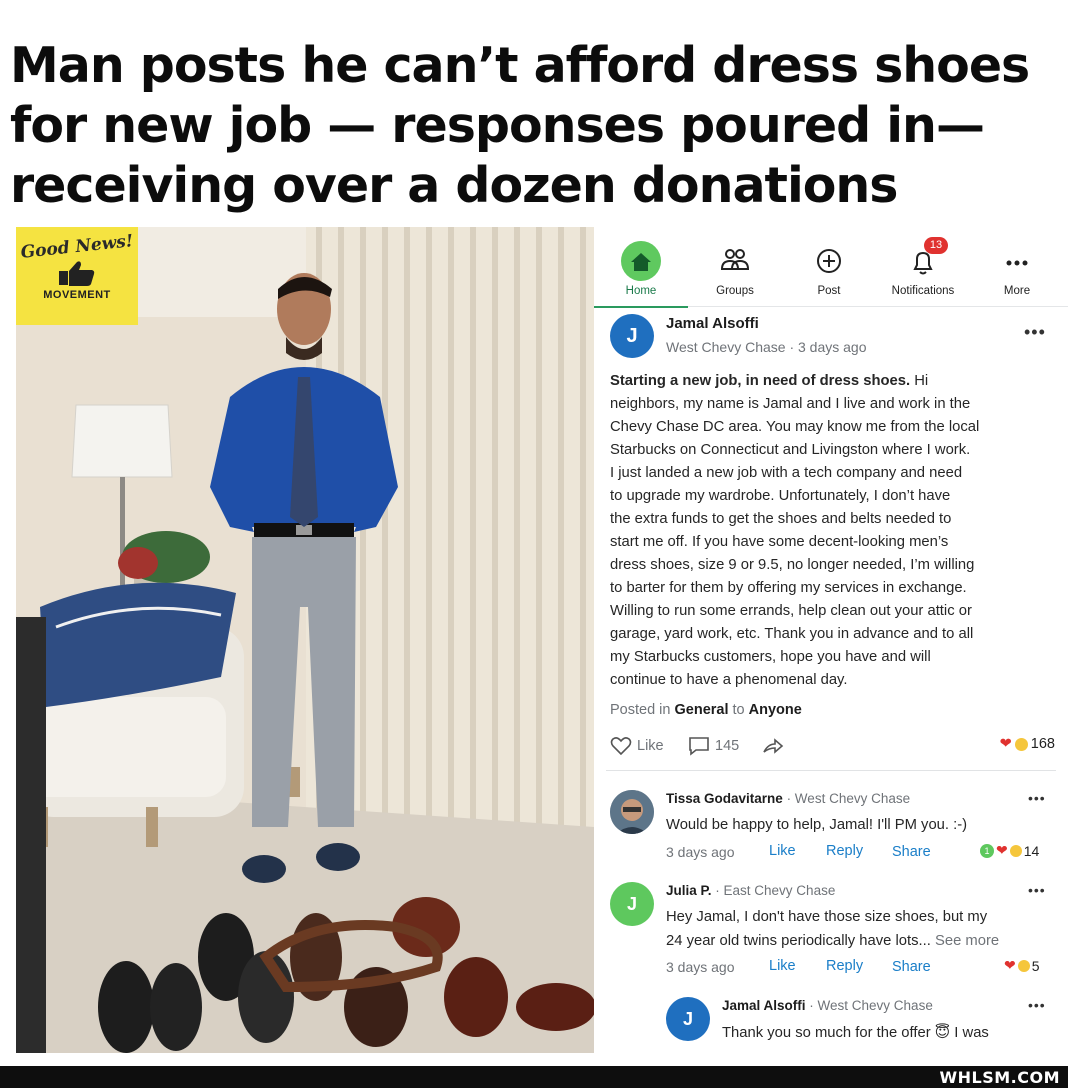 Image resolution: width=1068 pixels, height=1088 pixels. What do you see at coordinates (923, 267) in the screenshot?
I see `nav-notifications: 13 Notifications` at bounding box center [923, 267].